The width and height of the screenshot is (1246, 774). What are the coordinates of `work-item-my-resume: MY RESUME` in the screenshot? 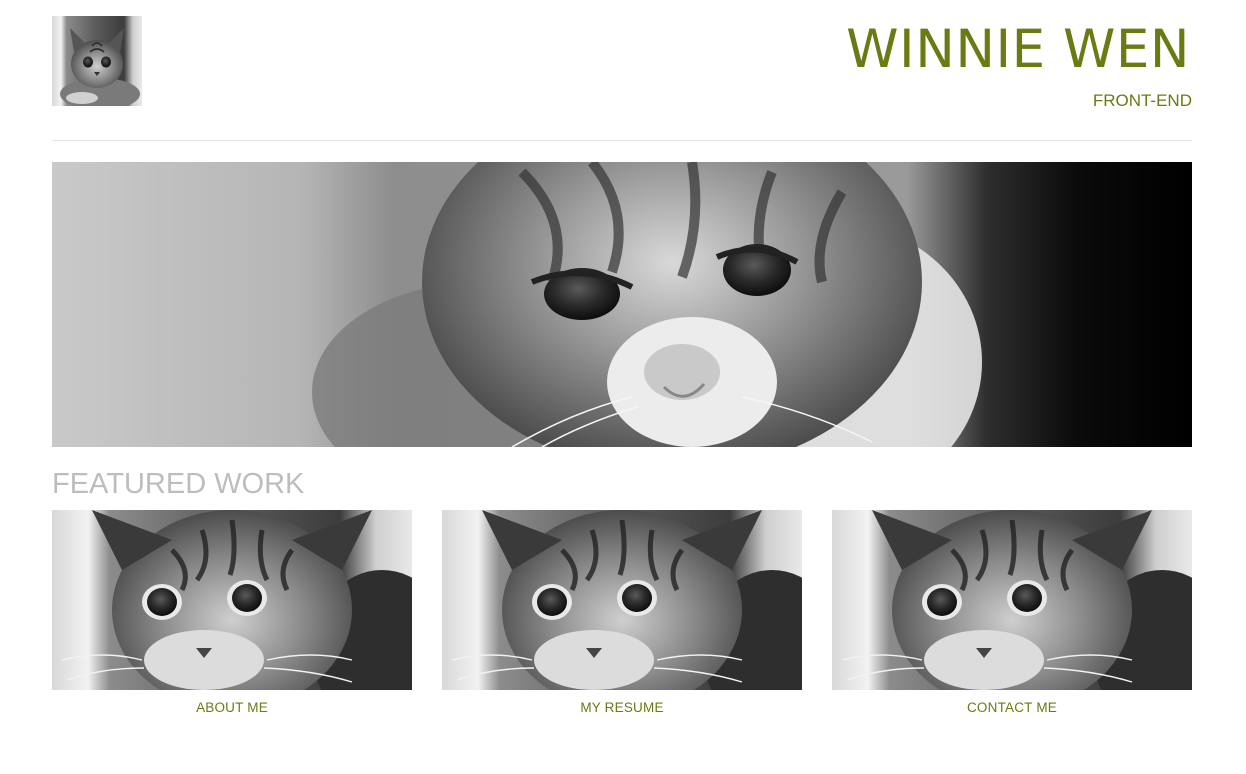 It's located at (622, 617).